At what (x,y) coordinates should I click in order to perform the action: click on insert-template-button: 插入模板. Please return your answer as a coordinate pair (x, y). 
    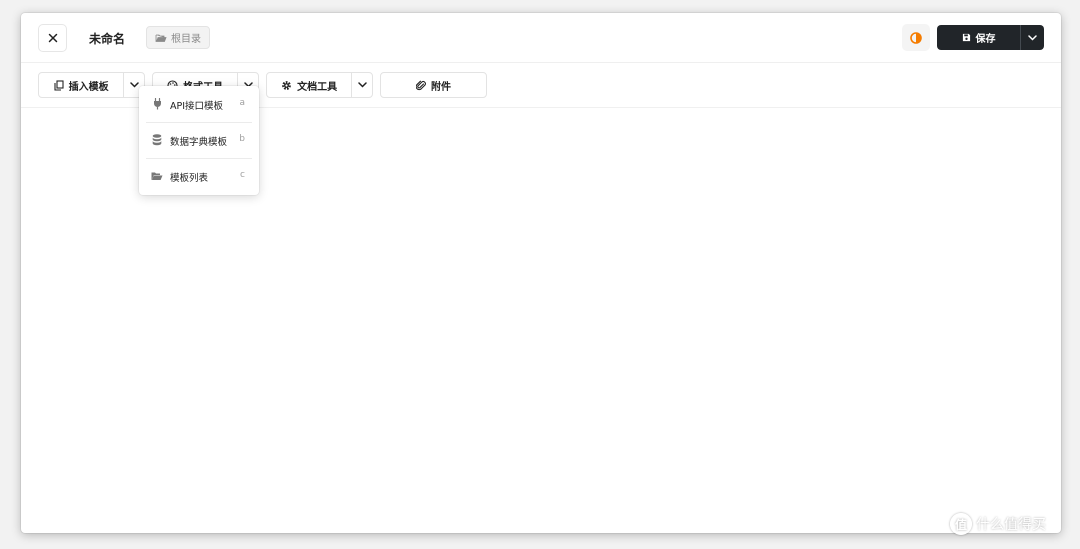
    Looking at the image, I should click on (81, 85).